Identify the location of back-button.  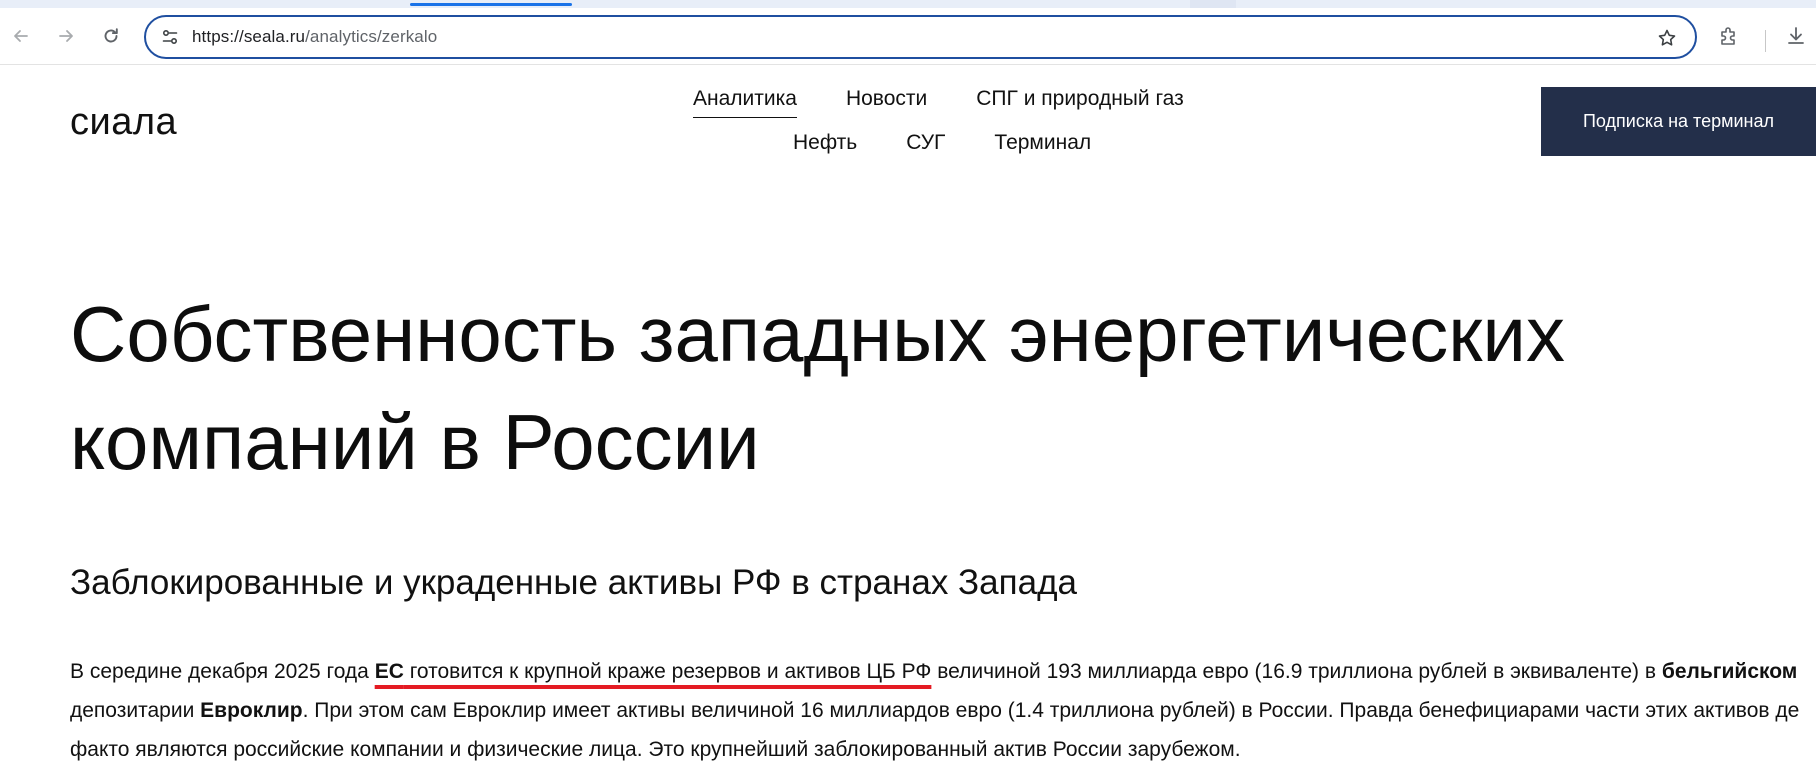
(21, 36).